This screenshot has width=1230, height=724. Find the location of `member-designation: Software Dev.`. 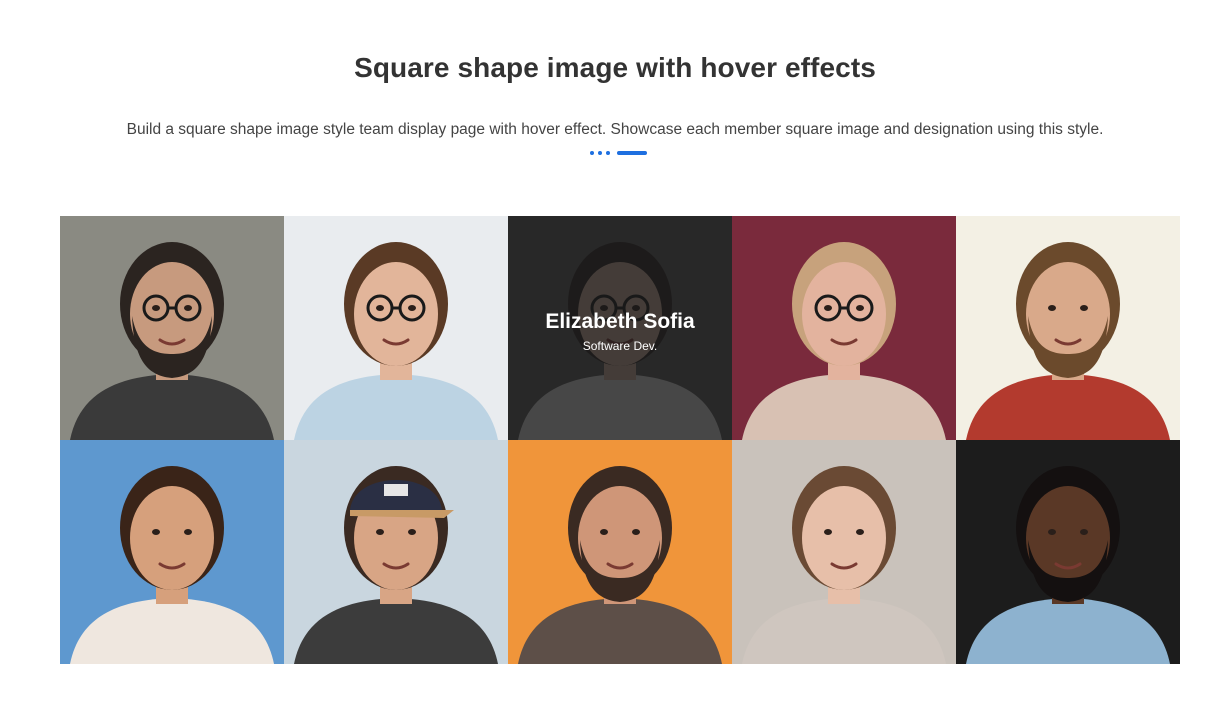

member-designation: Software Dev. is located at coordinates (620, 345).